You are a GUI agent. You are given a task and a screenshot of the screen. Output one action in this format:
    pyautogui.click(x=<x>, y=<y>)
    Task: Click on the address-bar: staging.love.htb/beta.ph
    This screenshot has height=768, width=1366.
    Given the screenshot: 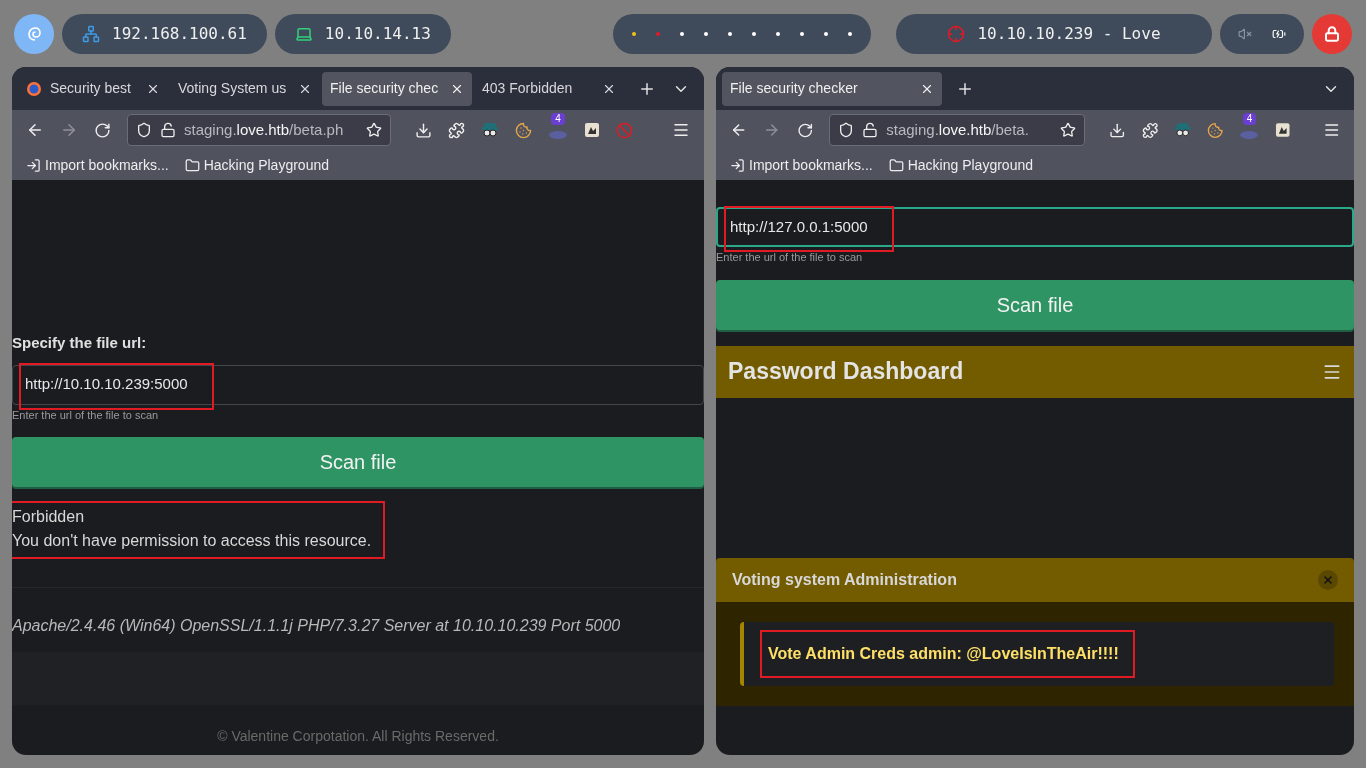 What is the action you would take?
    pyautogui.click(x=259, y=130)
    